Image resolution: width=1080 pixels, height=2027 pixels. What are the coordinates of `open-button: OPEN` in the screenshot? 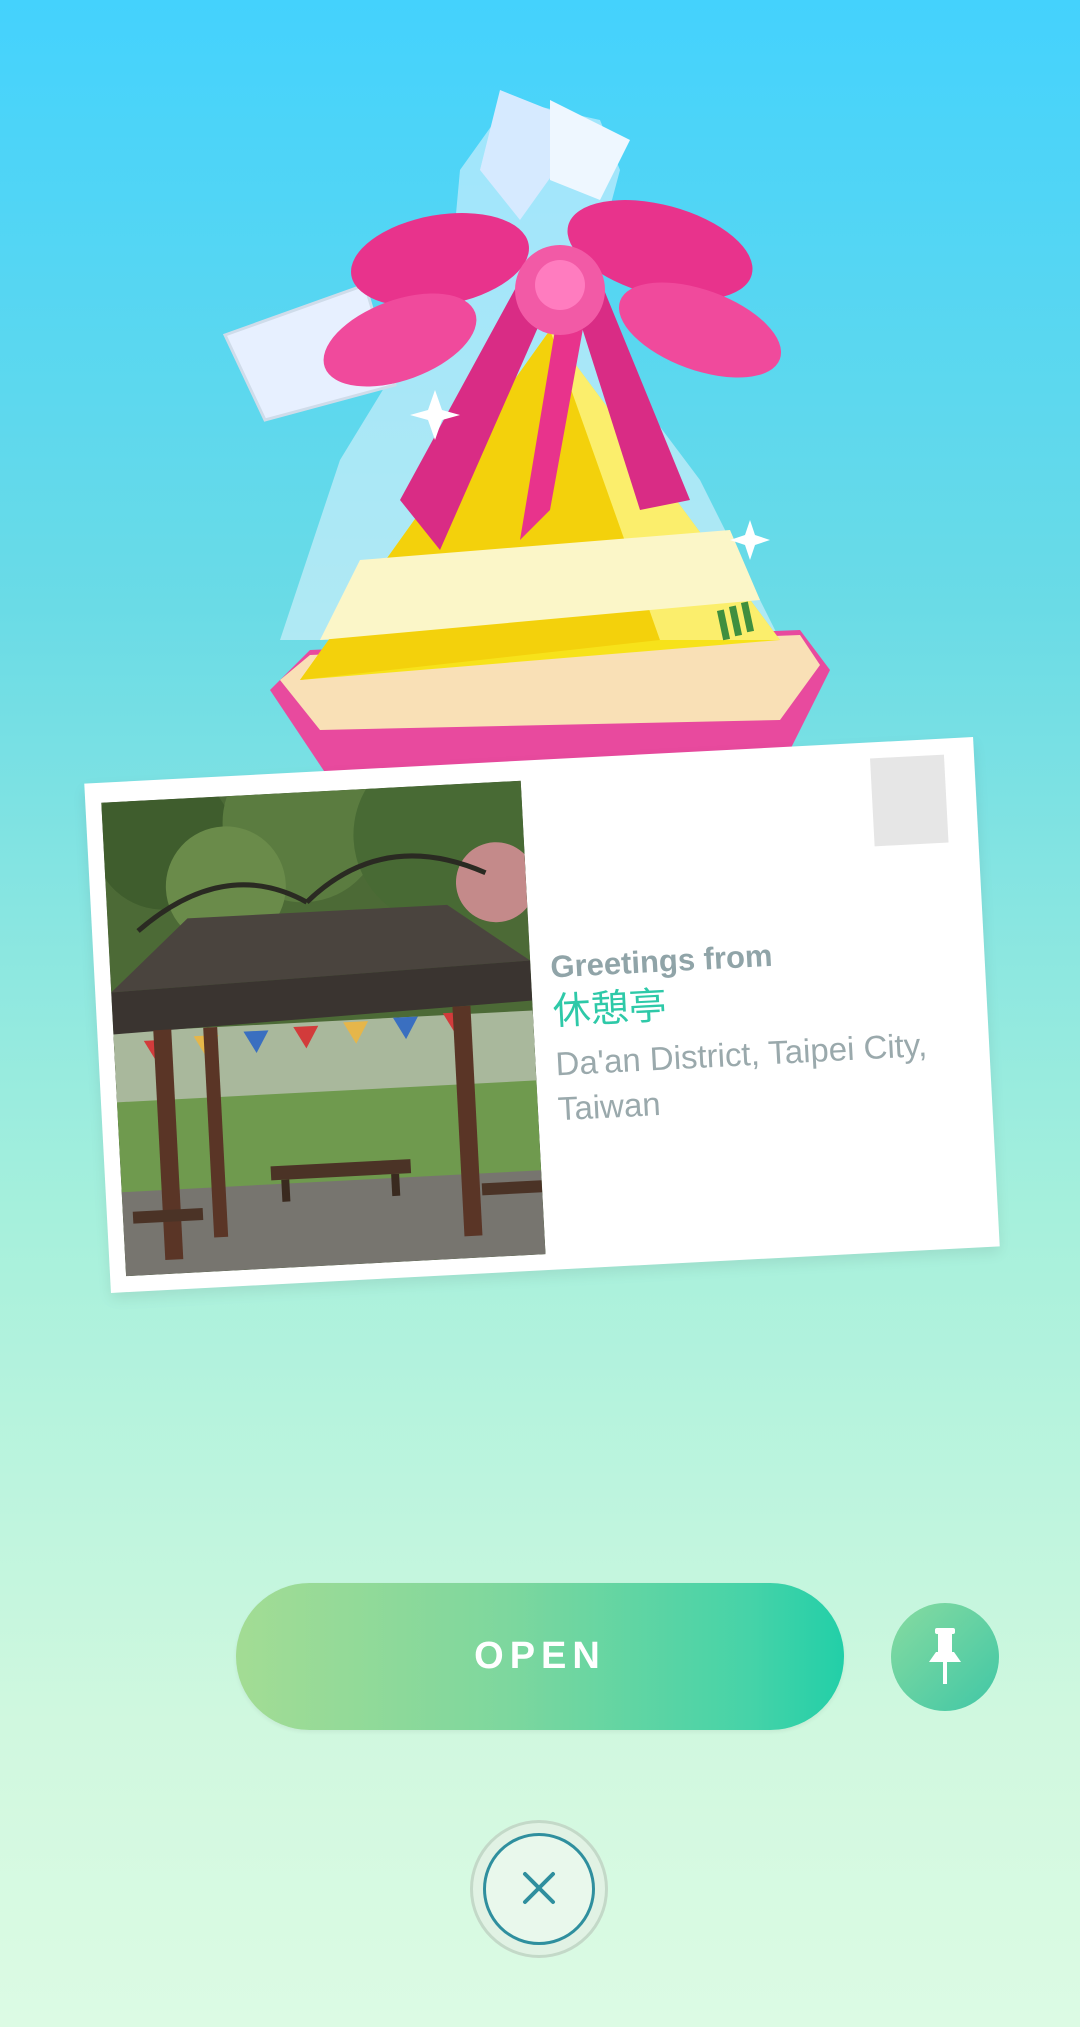 It's located at (540, 1656).